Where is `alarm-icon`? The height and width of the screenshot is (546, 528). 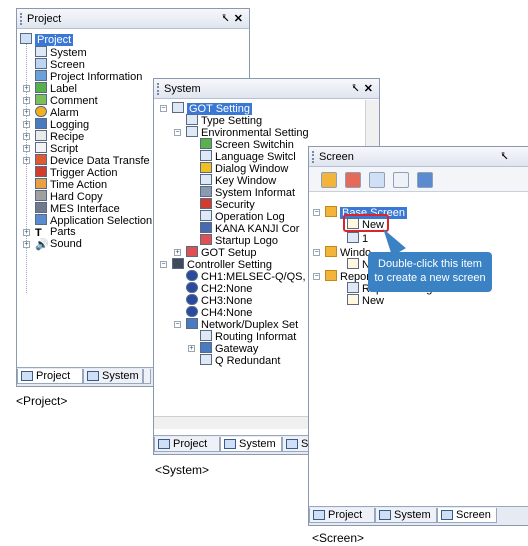 alarm-icon is located at coordinates (41, 111).